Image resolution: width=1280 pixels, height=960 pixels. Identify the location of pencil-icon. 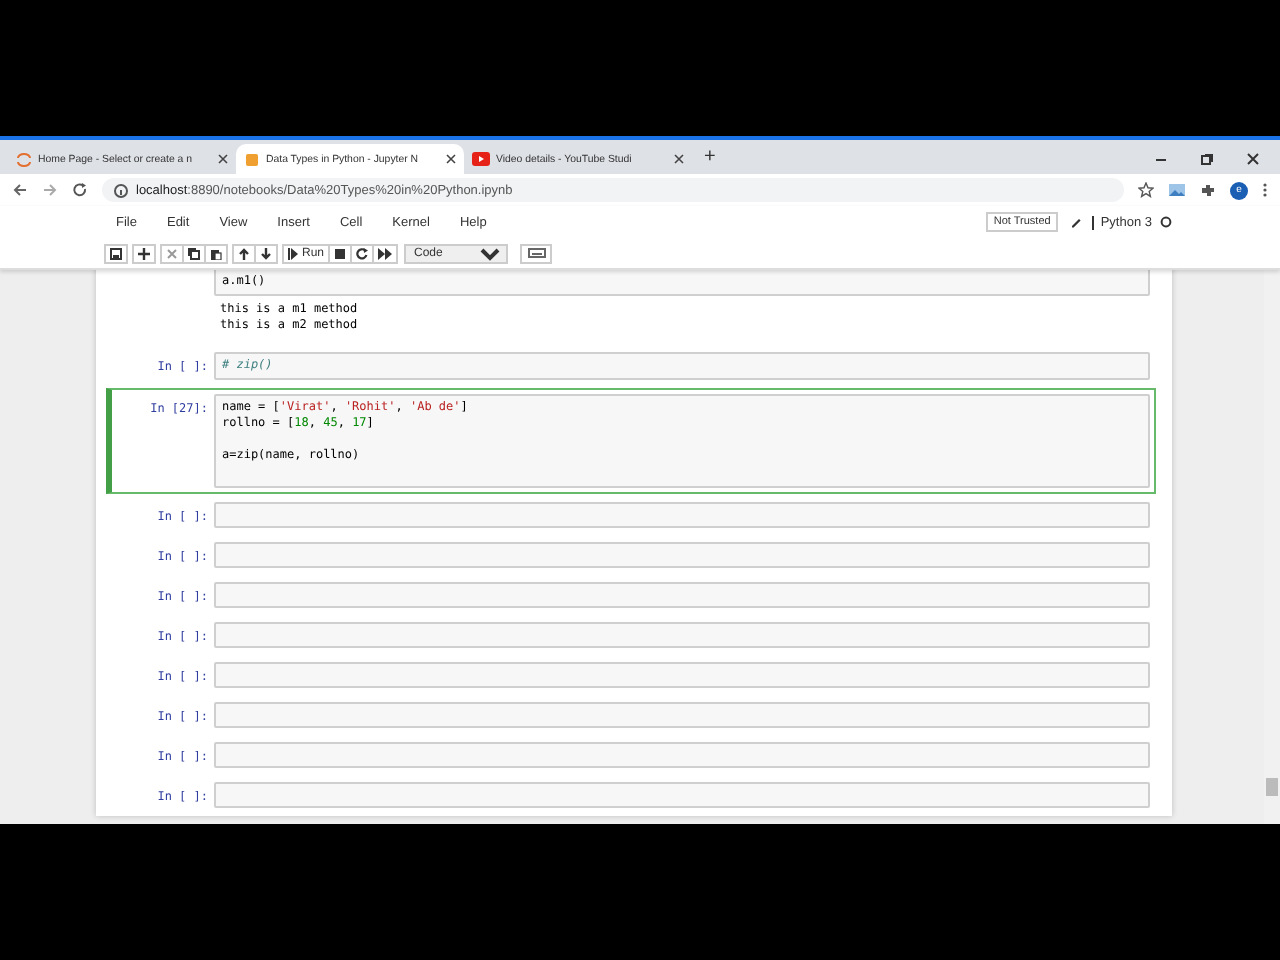
(1076, 222).